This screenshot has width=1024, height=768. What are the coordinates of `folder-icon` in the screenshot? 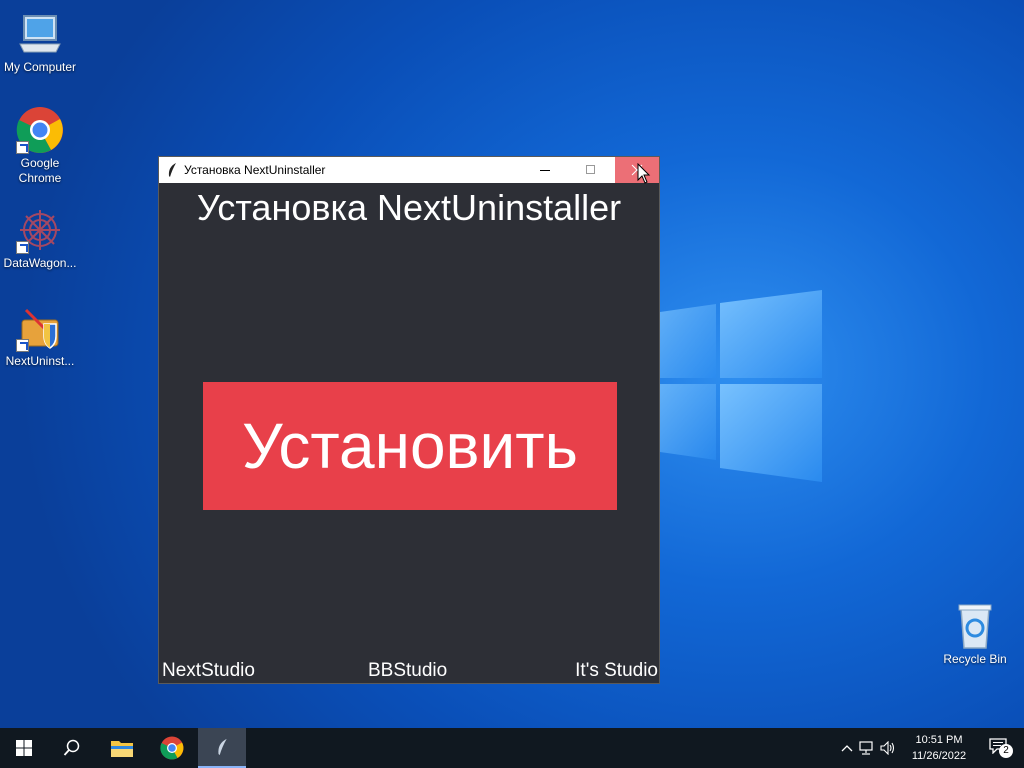 It's located at (122, 749).